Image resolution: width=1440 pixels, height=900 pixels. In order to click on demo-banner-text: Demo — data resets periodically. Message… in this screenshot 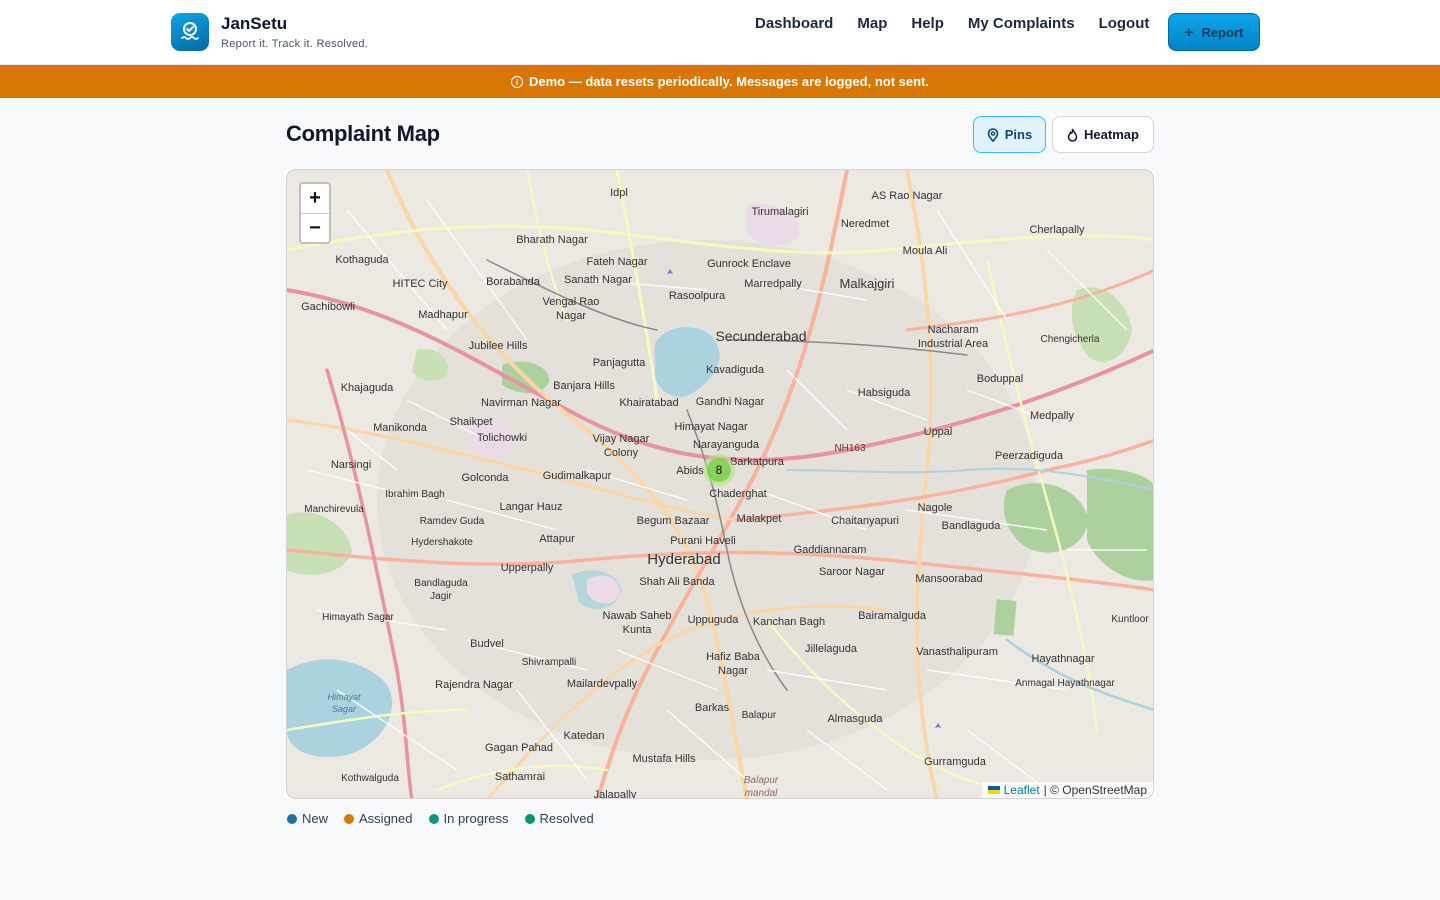, I will do `click(729, 81)`.